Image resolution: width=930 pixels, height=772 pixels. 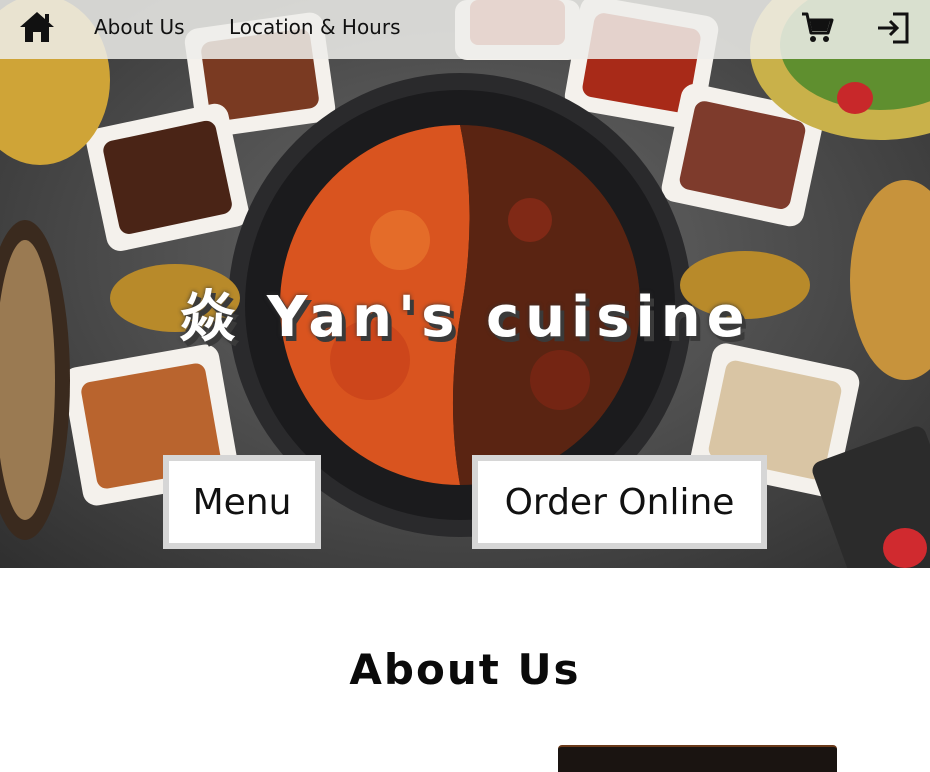 I want to click on nav-location-hours: Location & Hours, so click(x=315, y=27).